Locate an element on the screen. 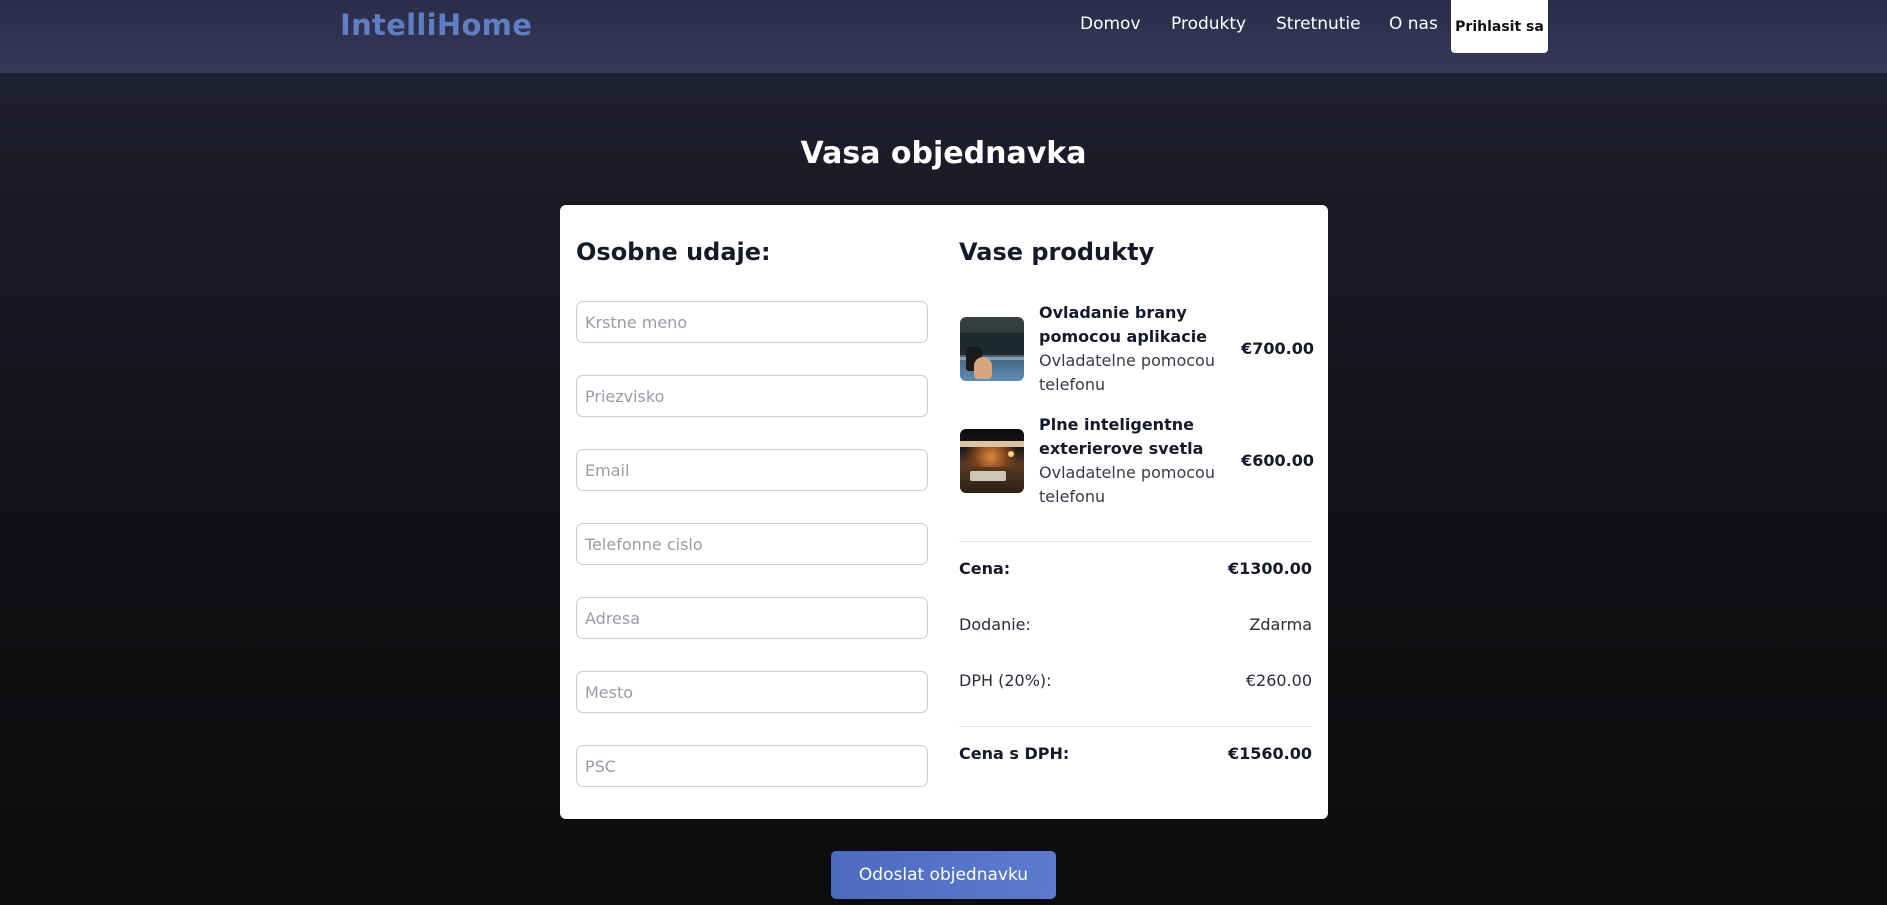 The height and width of the screenshot is (905, 1887). exterior-lights-thumbnail is located at coordinates (992, 461).